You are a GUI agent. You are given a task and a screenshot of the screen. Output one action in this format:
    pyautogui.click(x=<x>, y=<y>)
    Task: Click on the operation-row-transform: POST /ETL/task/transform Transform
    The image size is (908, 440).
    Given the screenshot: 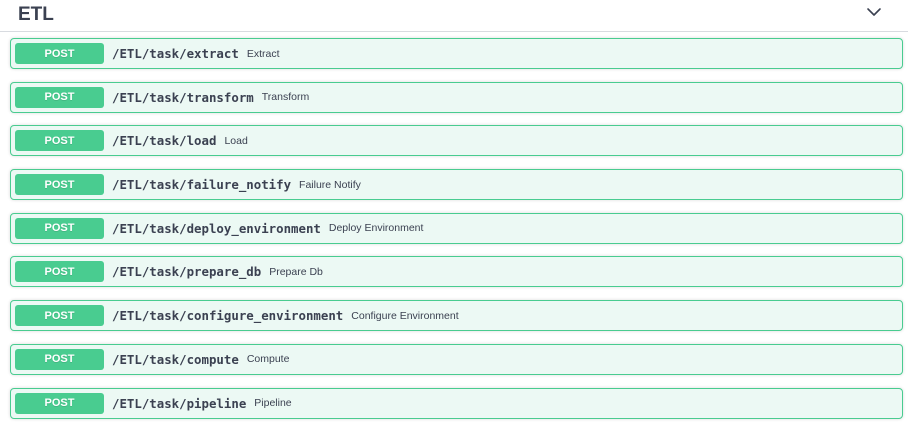 What is the action you would take?
    pyautogui.click(x=456, y=97)
    